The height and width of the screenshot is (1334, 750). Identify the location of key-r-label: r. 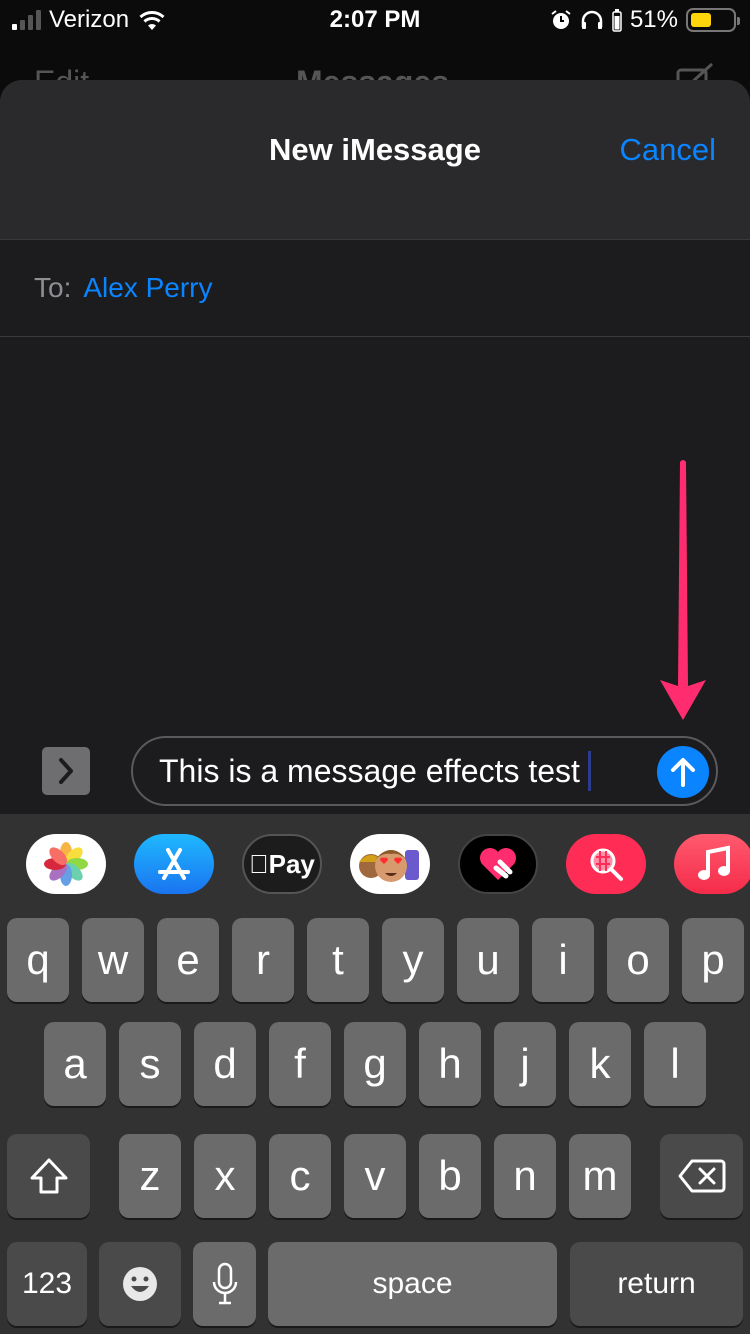
(263, 959).